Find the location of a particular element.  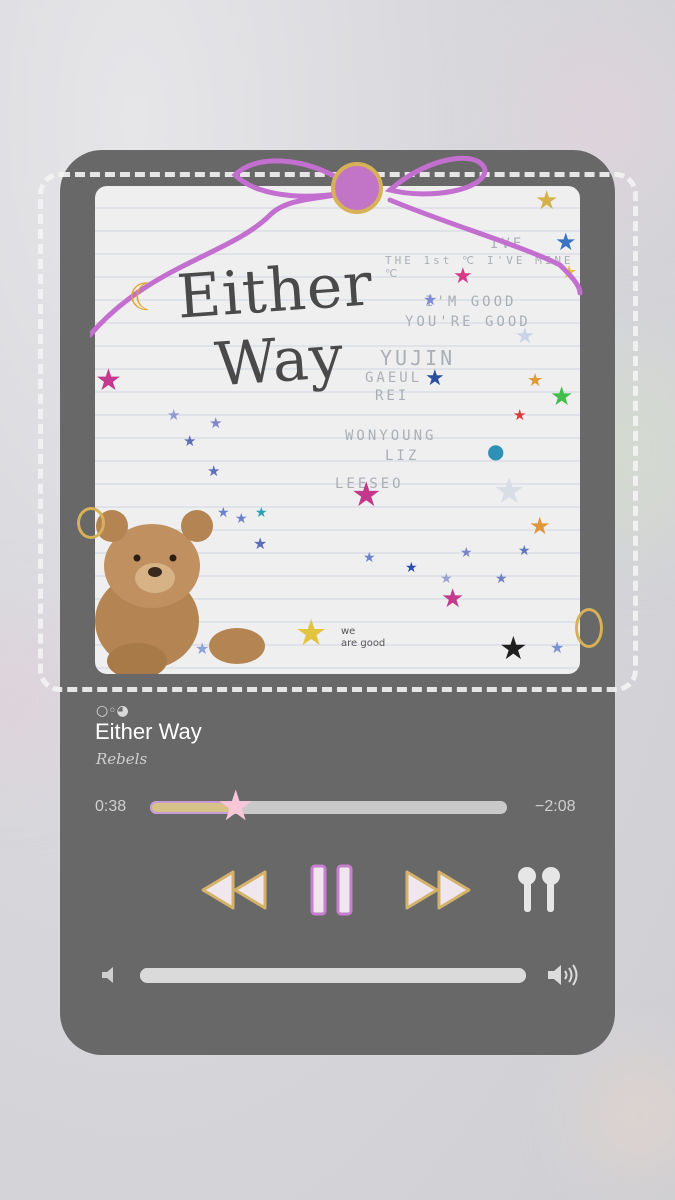

progress-scrubber-knob: ★ is located at coordinates (236, 806).